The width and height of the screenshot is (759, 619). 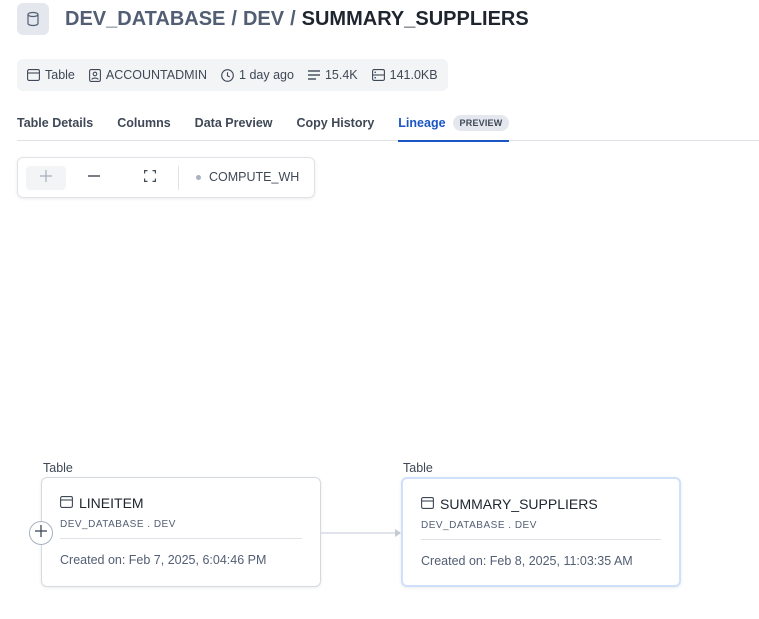 I want to click on tab-copy-history: Copy History, so click(x=336, y=122).